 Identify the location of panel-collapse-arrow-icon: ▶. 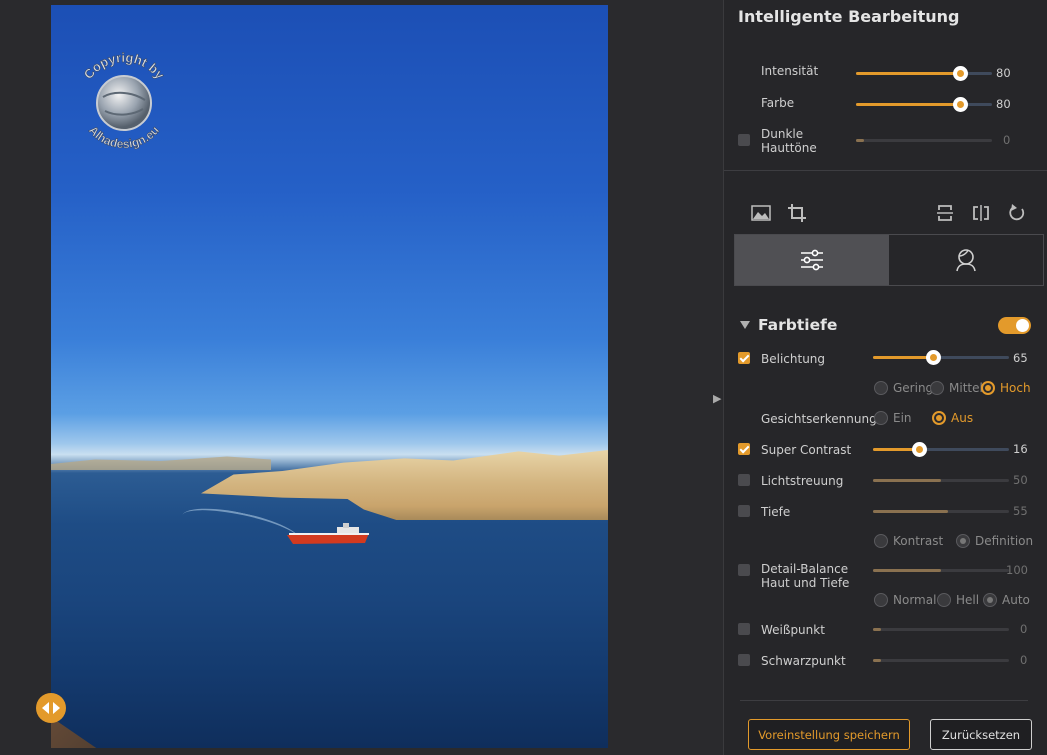
(718, 399).